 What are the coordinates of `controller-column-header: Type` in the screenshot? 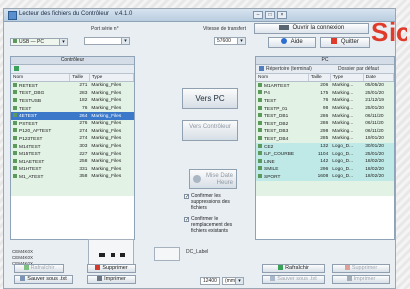 It's located at (111, 78).